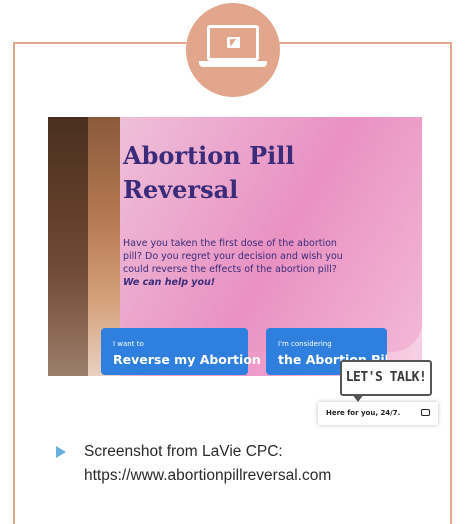  I want to click on button-small-label: I'm considering, so click(305, 344).